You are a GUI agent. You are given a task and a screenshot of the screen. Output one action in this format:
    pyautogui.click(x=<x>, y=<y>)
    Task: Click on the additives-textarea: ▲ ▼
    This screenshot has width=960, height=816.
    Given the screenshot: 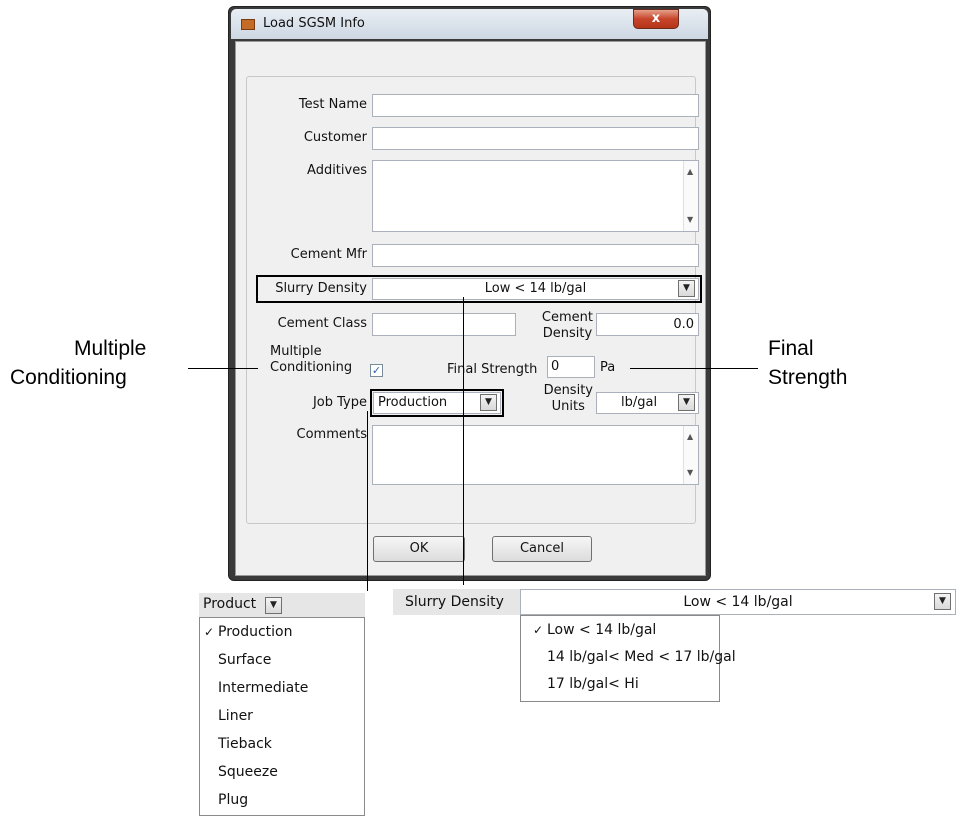 What is the action you would take?
    pyautogui.click(x=535, y=196)
    